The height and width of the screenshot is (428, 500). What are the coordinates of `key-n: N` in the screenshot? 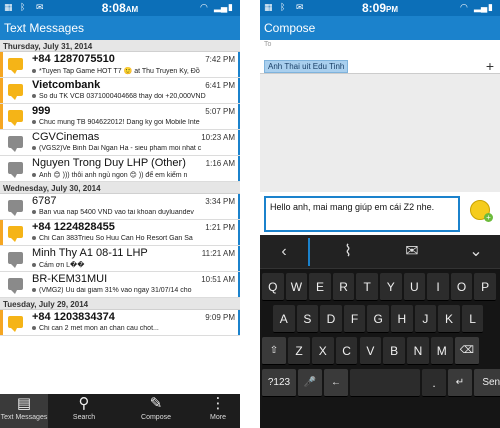 It's located at (418, 351).